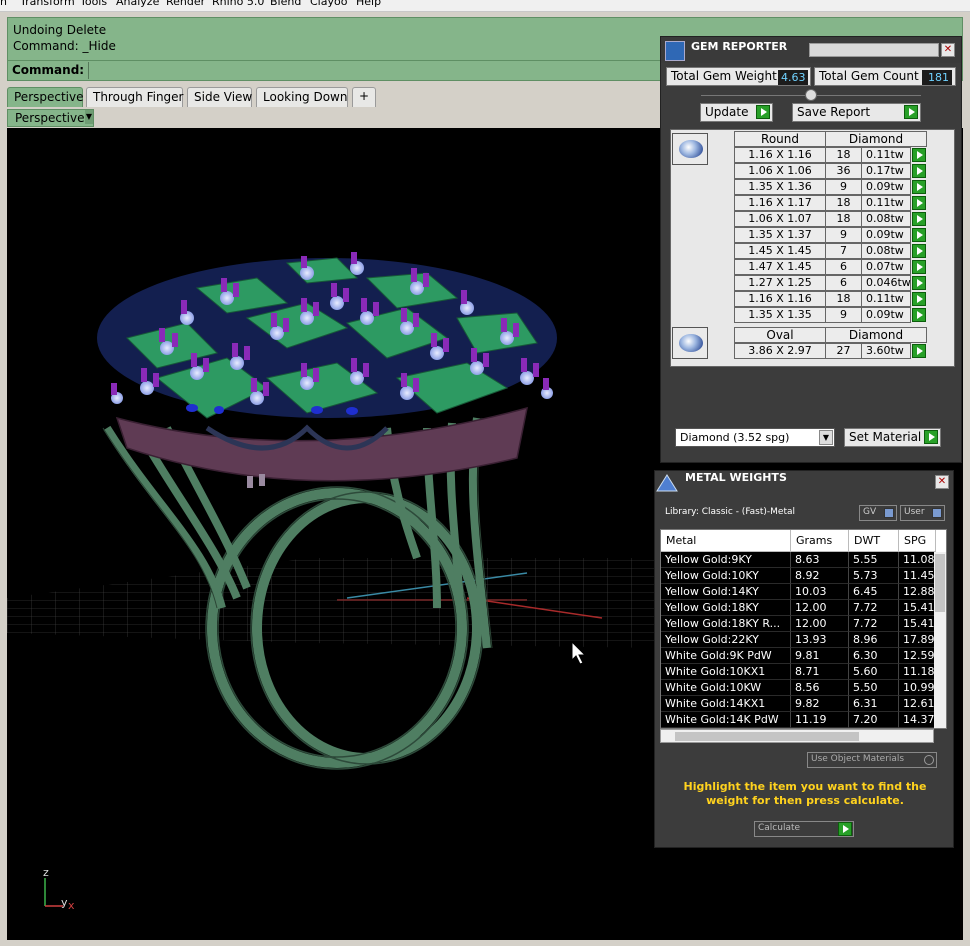 This screenshot has width=970, height=946. I want to click on menu-item-blend: Blend, so click(285, 4).